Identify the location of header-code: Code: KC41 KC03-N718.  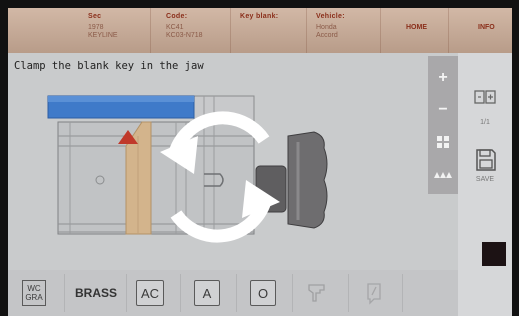
(184, 26).